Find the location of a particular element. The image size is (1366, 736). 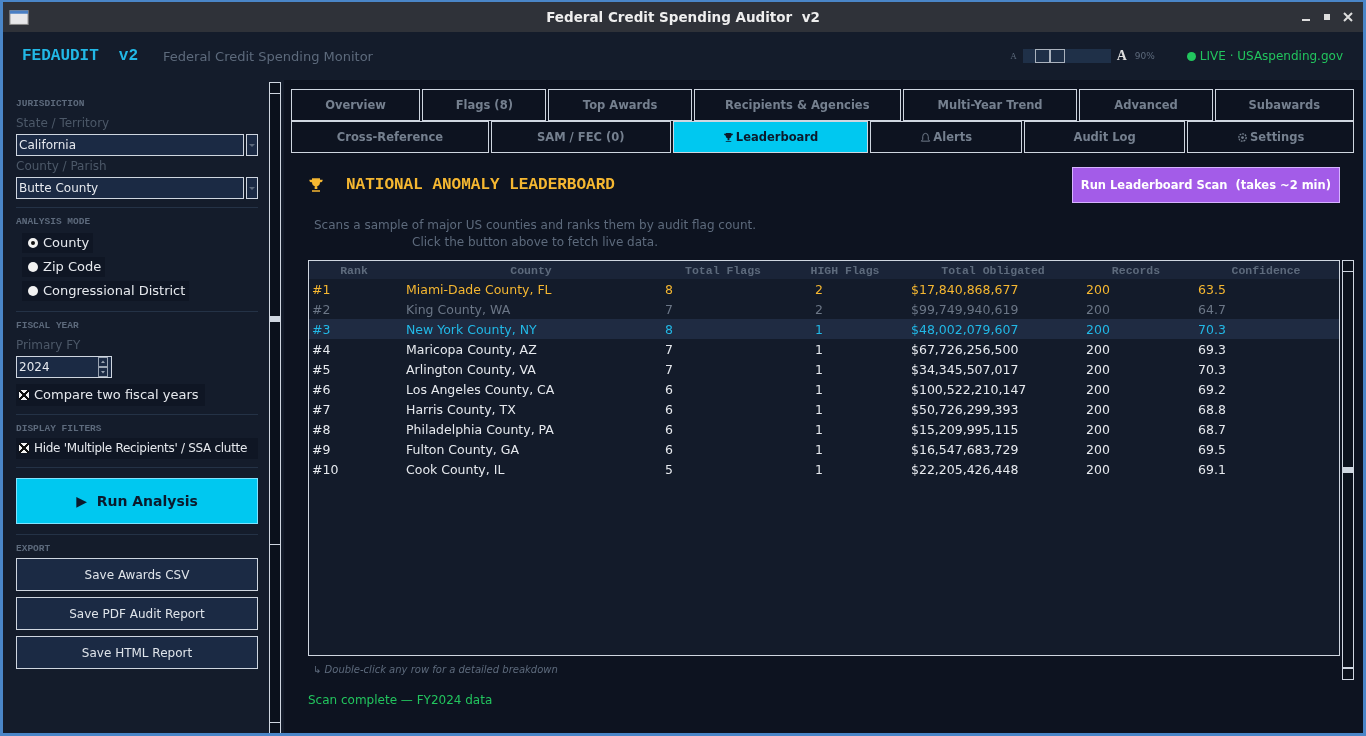

table-row: #6 Los Angeles County, CA 6 1 $100,522,210,147 200 69.2 is located at coordinates (824, 389).